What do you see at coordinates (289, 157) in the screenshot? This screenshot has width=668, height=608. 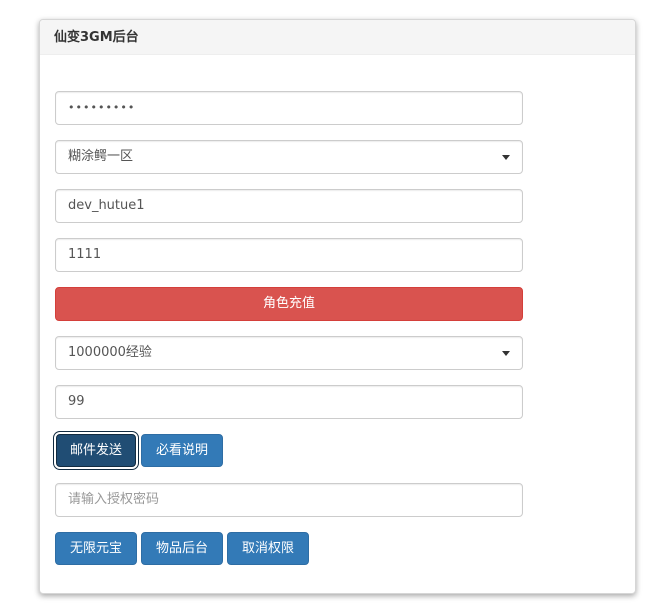 I see `server-select: 糊涂鳄一区` at bounding box center [289, 157].